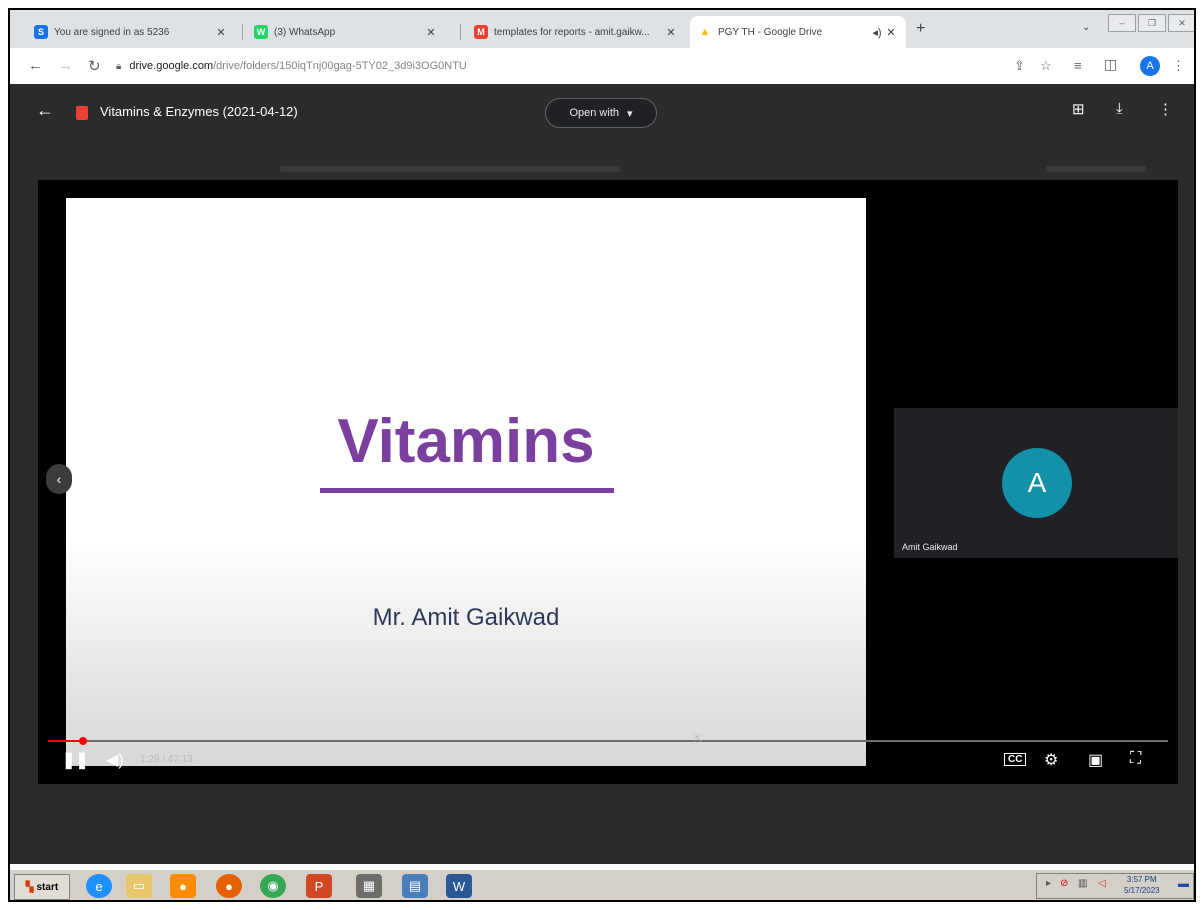 The image size is (1204, 910). I want to click on tab-search-icon: ⌄, so click(1086, 27).